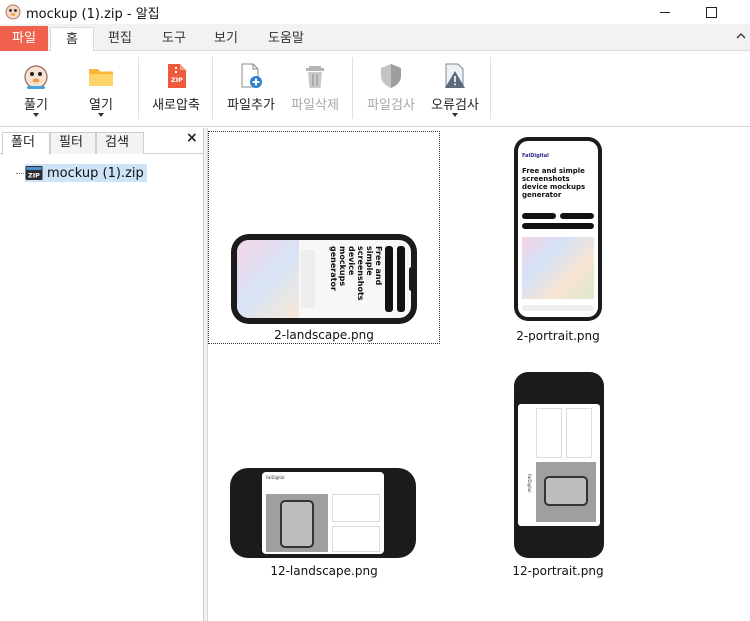 The image size is (750, 621). Describe the element at coordinates (95, 173) in the screenshot. I see `tree-item-label: mockup (1).zip` at that location.